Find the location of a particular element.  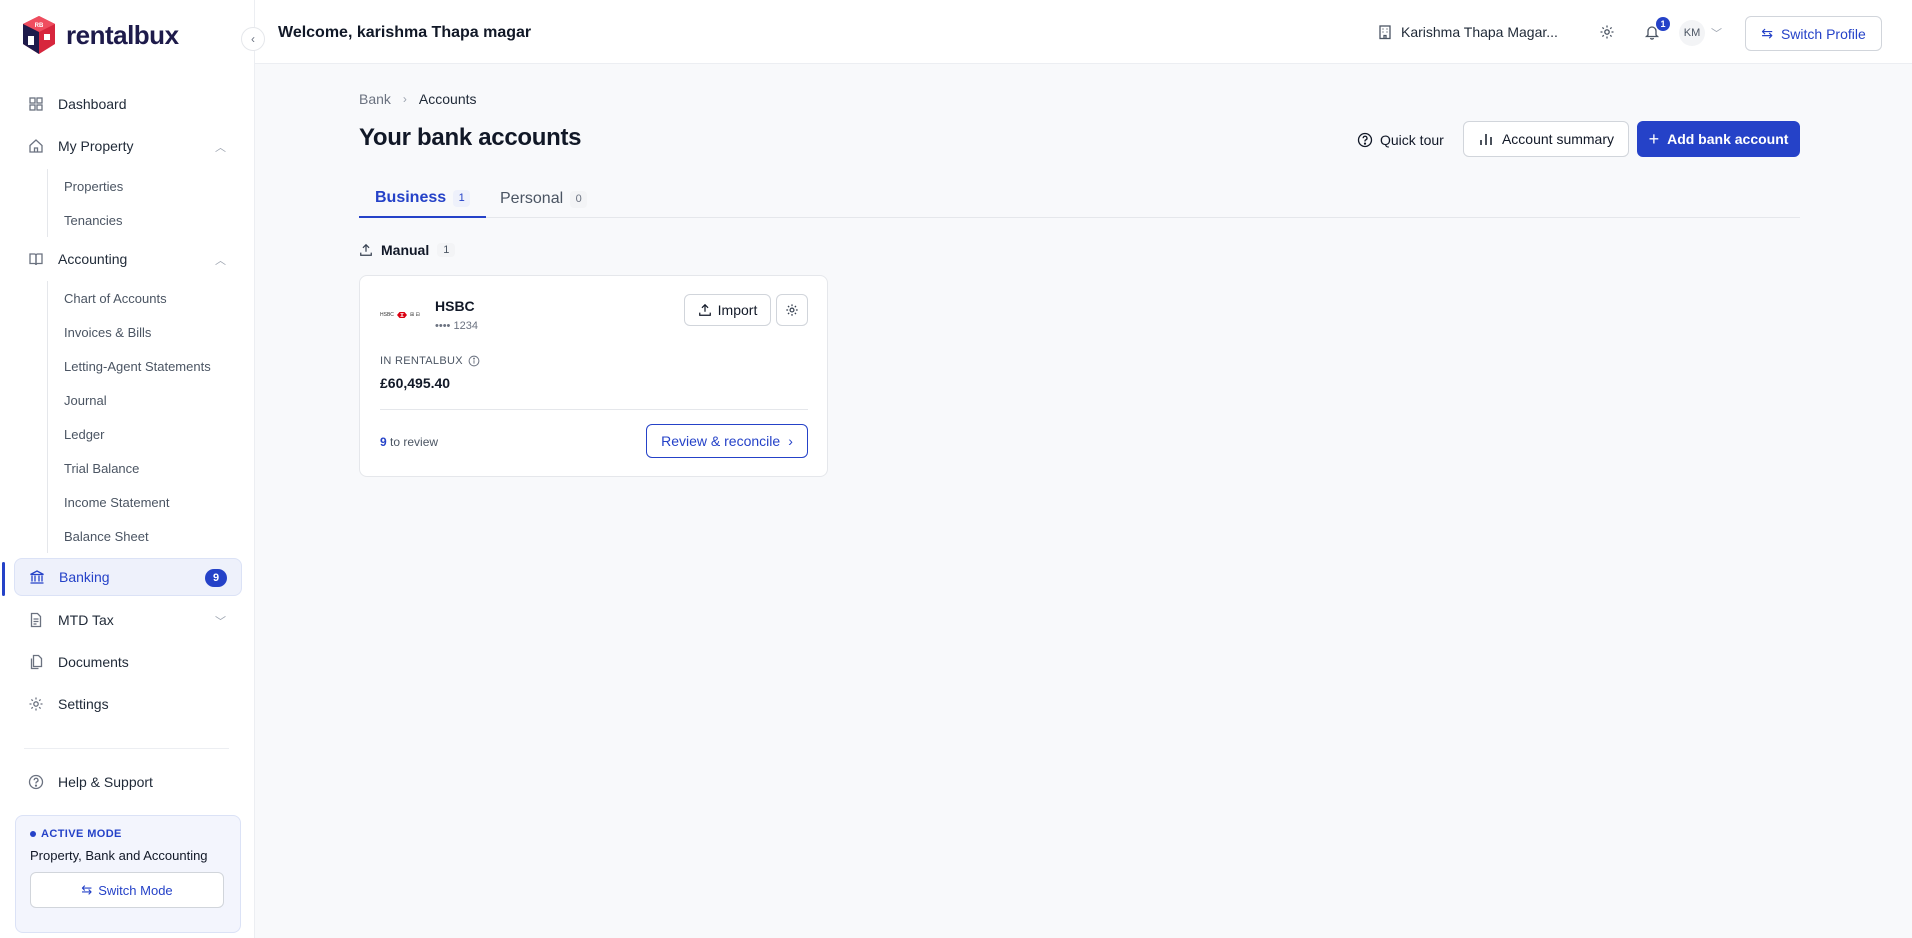

hsbc-hexagon-icon is located at coordinates (401, 315).